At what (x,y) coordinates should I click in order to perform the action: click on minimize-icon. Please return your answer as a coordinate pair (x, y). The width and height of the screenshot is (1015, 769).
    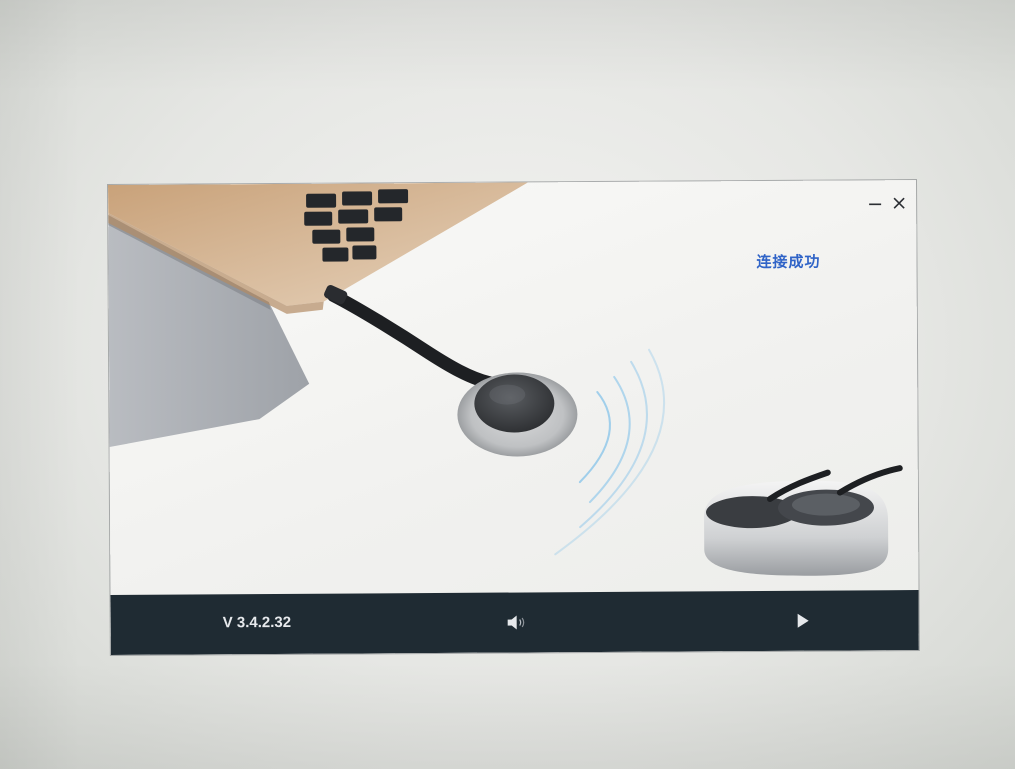
    Looking at the image, I should click on (875, 204).